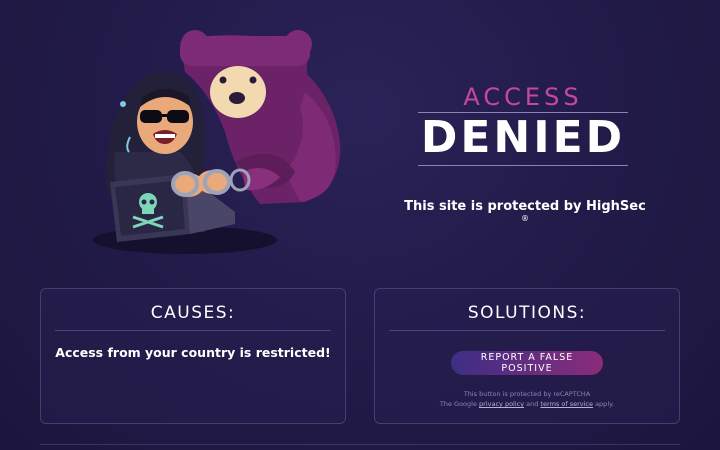 This screenshot has height=450, width=720. Describe the element at coordinates (193, 330) in the screenshot. I see `causes-divider` at that location.